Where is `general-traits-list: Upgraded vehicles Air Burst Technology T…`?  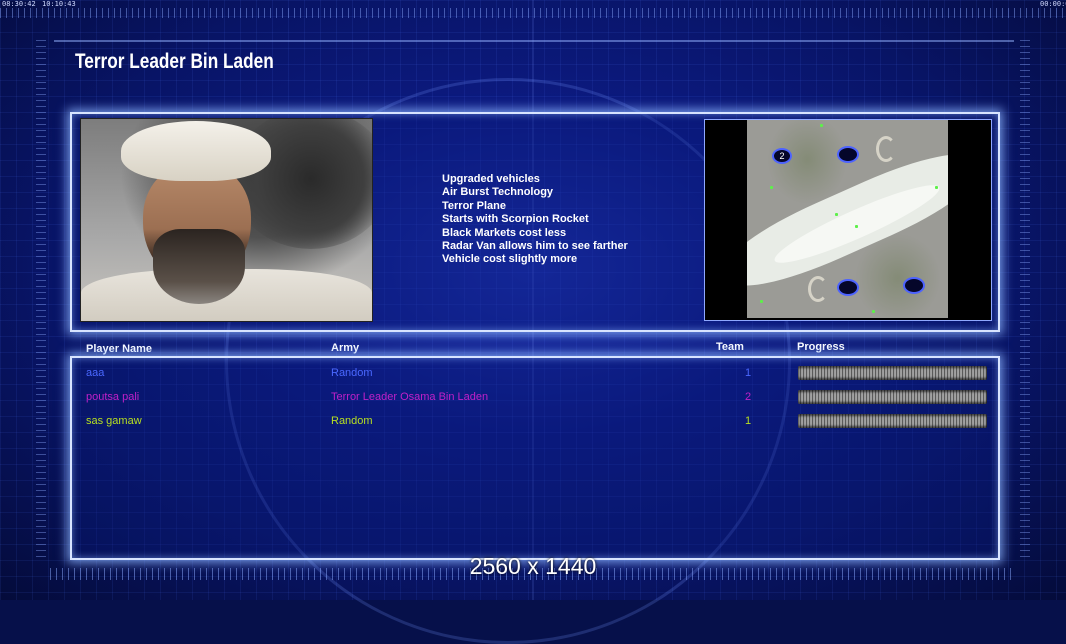
general-traits-list: Upgraded vehicles Air Burst Technology T… is located at coordinates (535, 220).